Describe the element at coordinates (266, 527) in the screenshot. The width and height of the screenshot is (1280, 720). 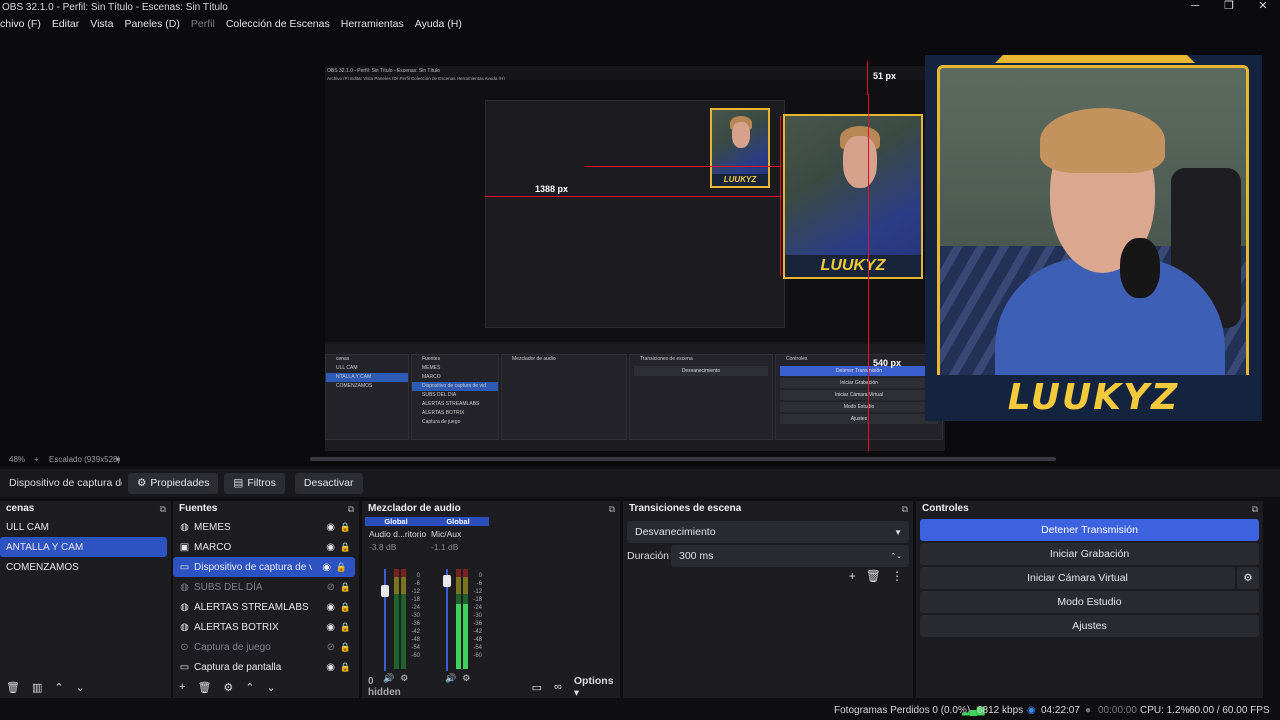
I see `source-item: ◍ MEMES ◉ 🔒` at that location.